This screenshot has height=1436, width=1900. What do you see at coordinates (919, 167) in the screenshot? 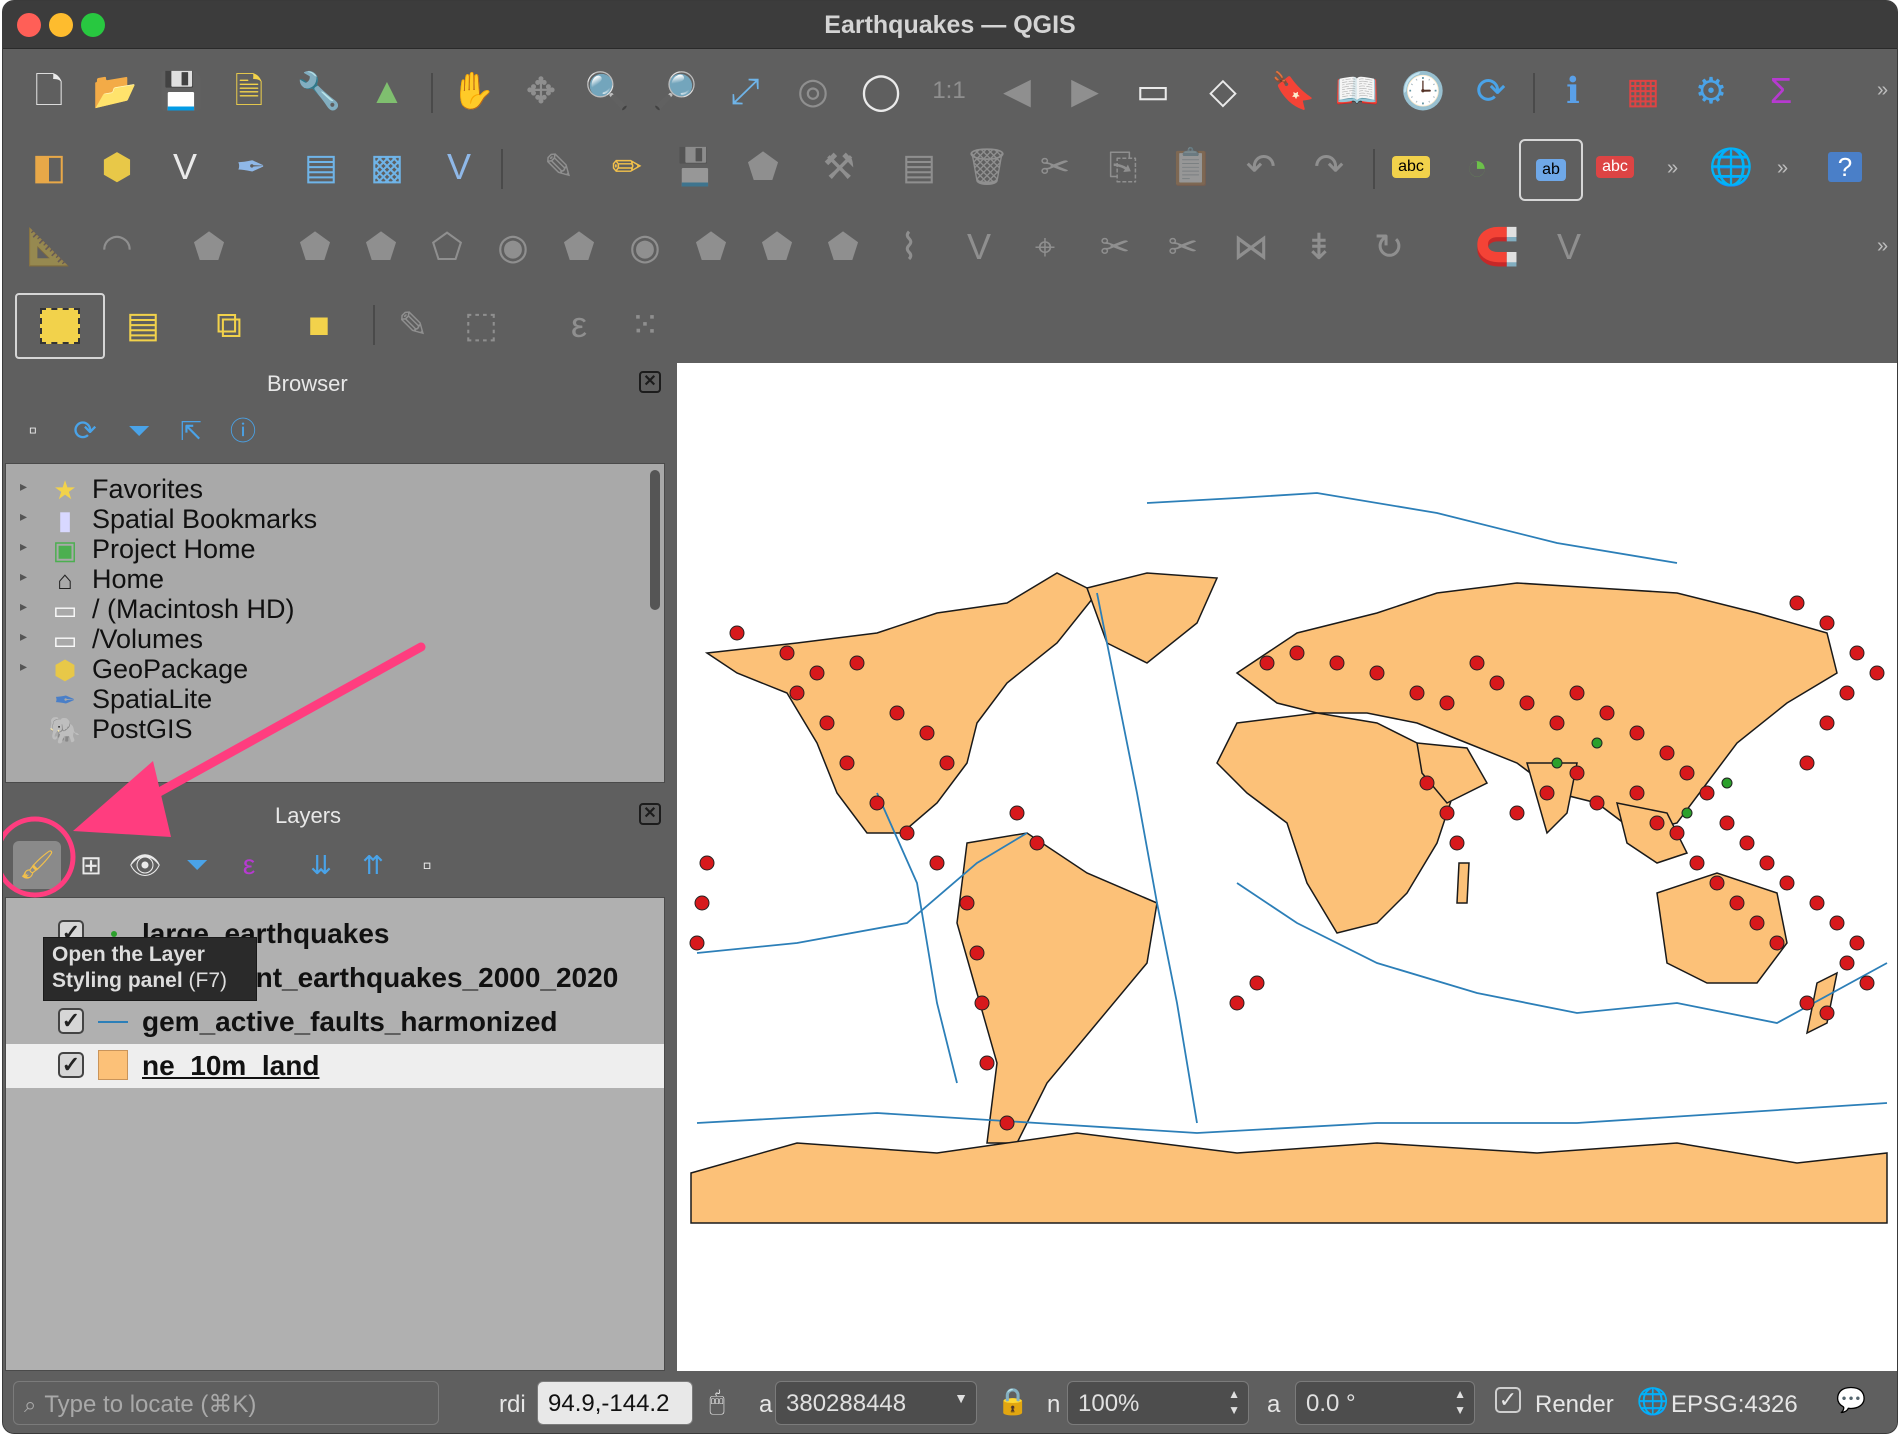
I see `modify-attributes-icon: ▤` at bounding box center [919, 167].